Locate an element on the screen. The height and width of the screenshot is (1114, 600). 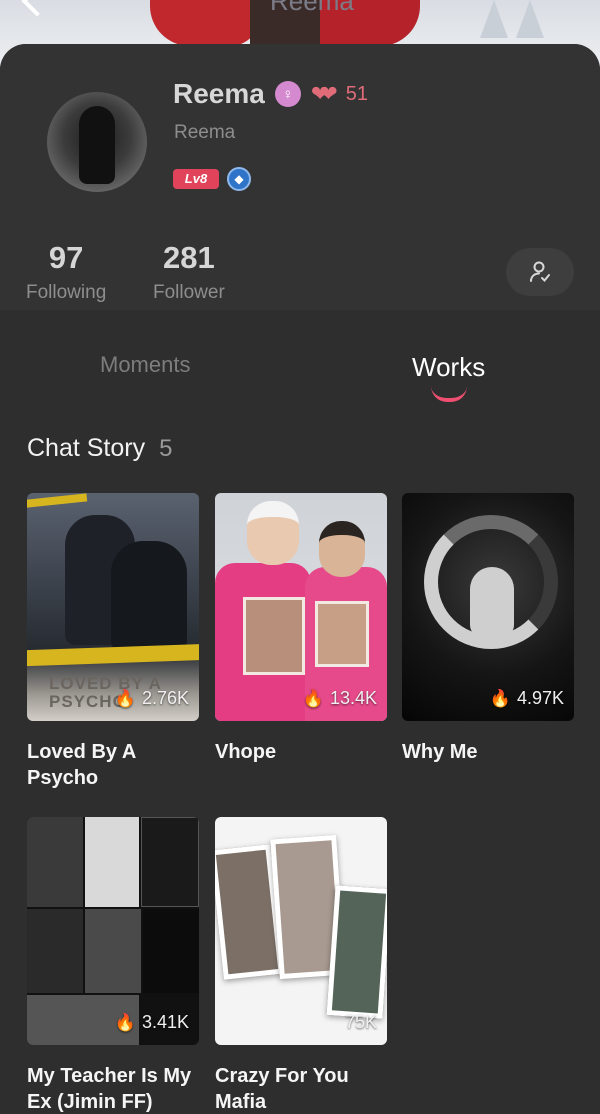
follower-count: 281 is located at coordinates (189, 257).